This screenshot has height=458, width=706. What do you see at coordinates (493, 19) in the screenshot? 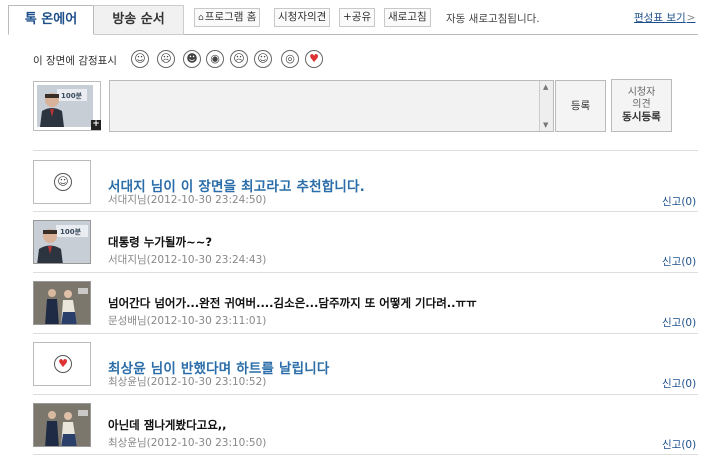
I see `auto-refresh-text: 자동 새로고침됩니다.` at bounding box center [493, 19].